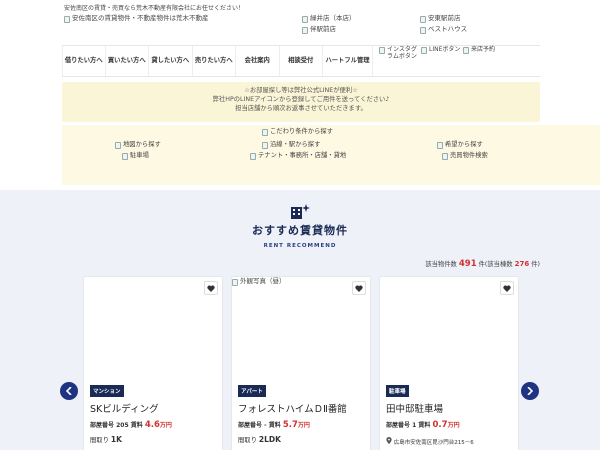 The height and width of the screenshot is (450, 600). What do you see at coordinates (441, 50) in the screenshot?
I see `line-button: LINEボタン` at bounding box center [441, 50].